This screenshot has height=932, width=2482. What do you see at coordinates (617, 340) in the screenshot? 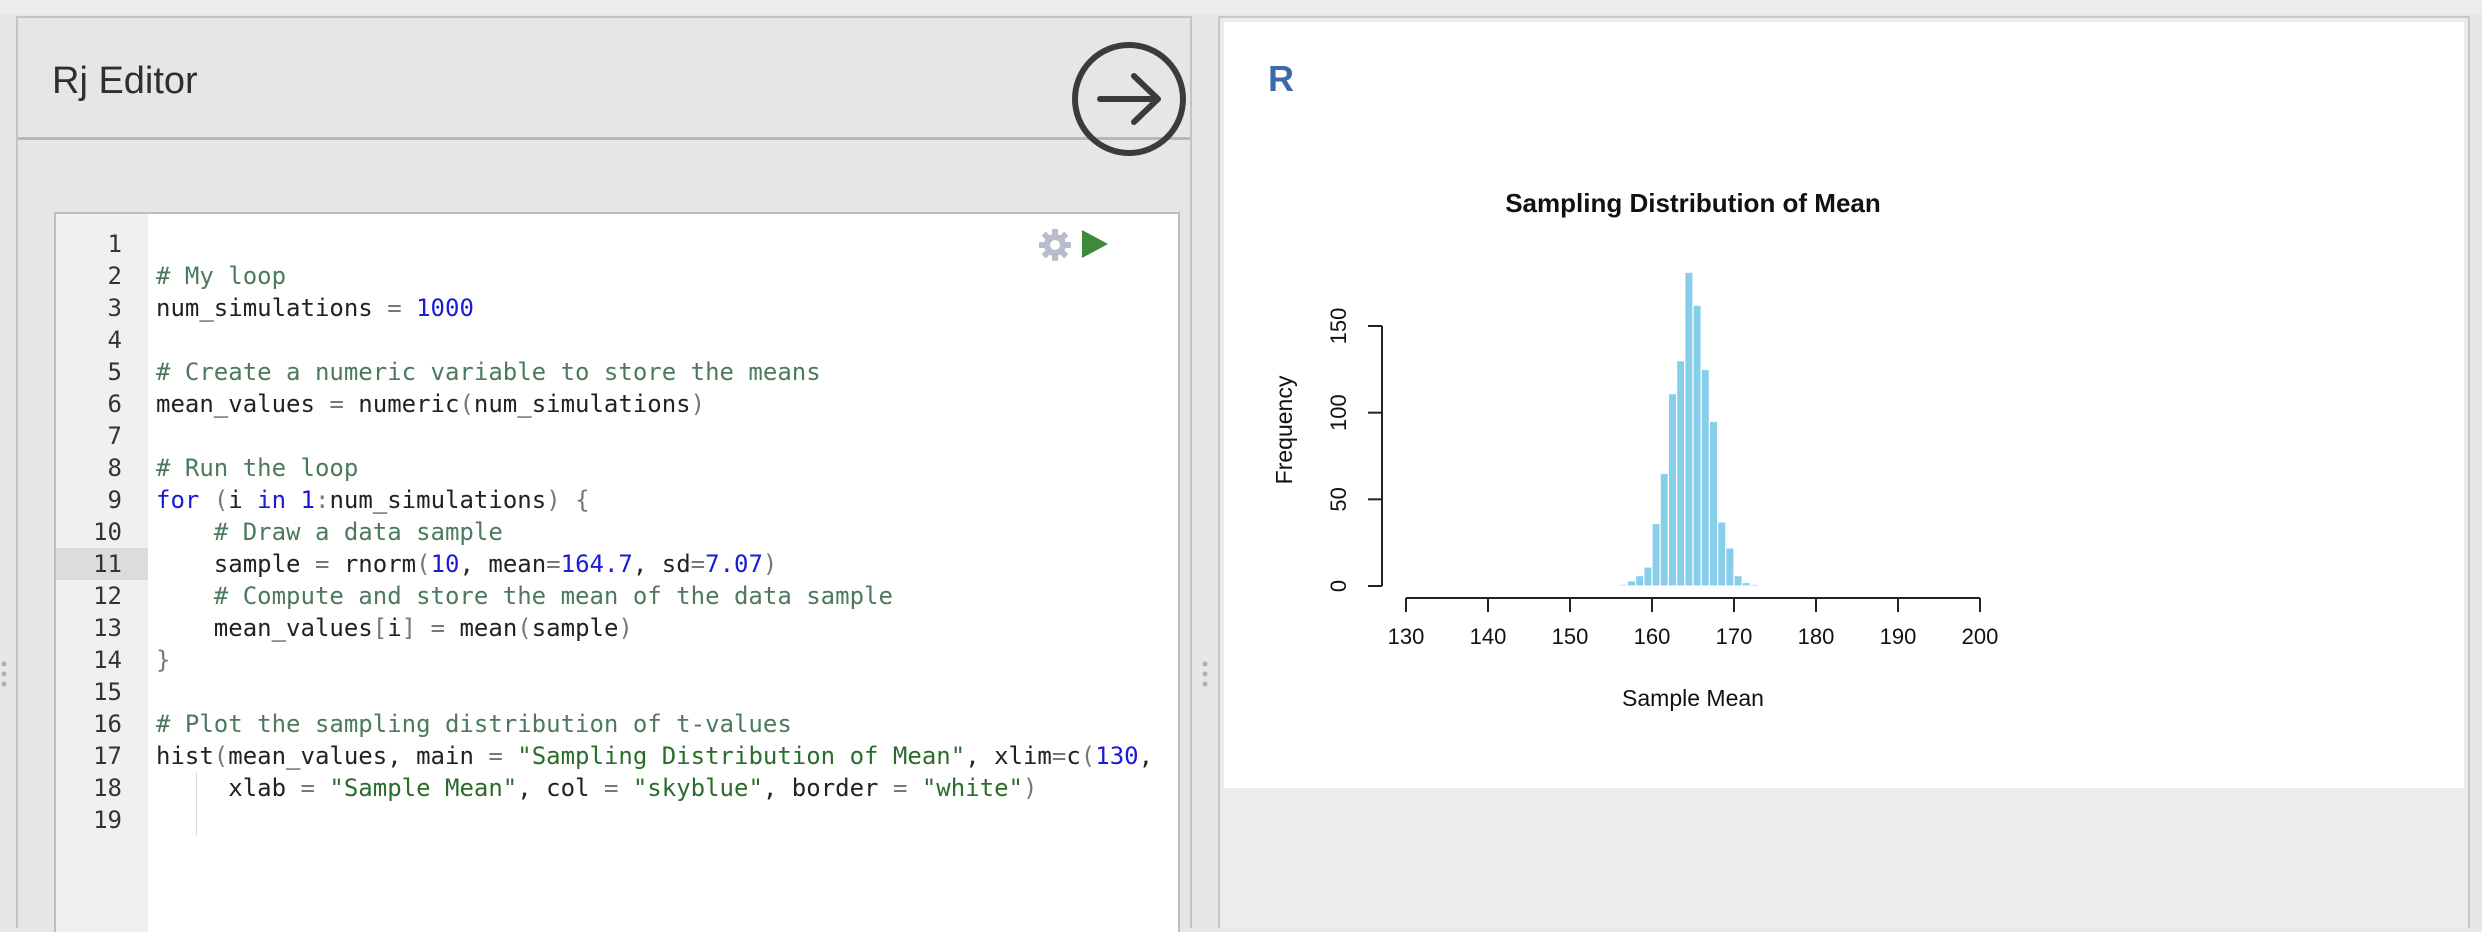
I see `code-line: 4` at bounding box center [617, 340].